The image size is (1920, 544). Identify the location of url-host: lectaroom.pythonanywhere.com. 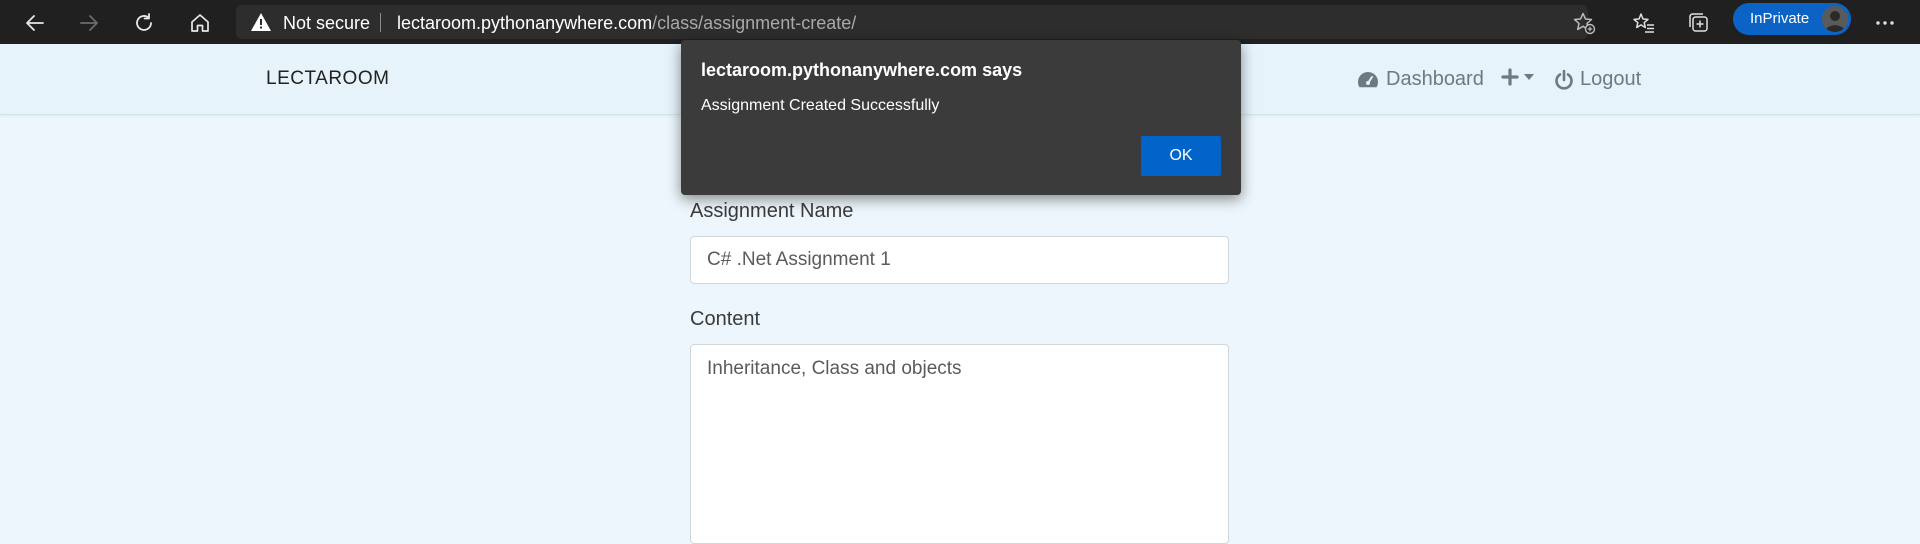
(525, 23).